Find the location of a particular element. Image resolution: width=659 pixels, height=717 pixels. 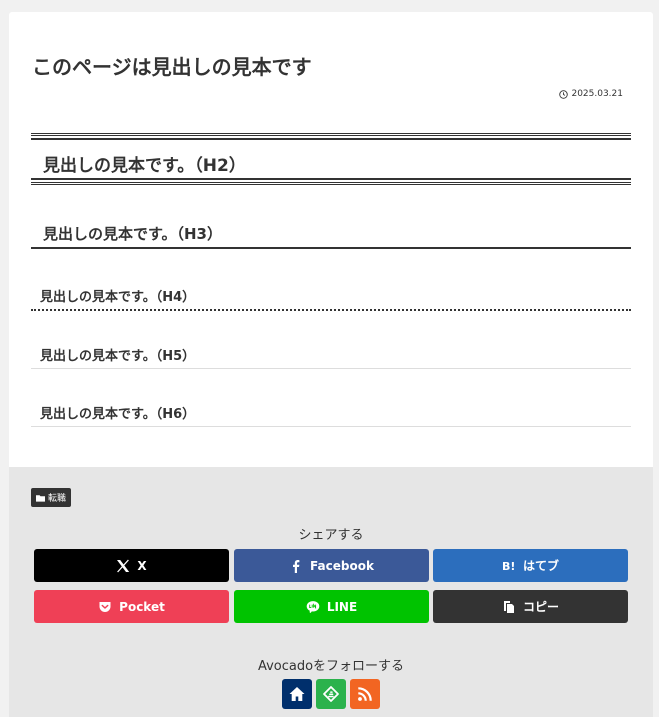

line-icon is located at coordinates (313, 606).